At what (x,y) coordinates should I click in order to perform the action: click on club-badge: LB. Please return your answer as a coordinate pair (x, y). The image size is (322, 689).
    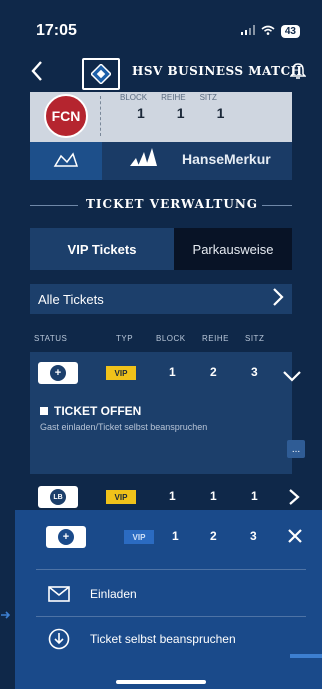
    Looking at the image, I should click on (58, 497).